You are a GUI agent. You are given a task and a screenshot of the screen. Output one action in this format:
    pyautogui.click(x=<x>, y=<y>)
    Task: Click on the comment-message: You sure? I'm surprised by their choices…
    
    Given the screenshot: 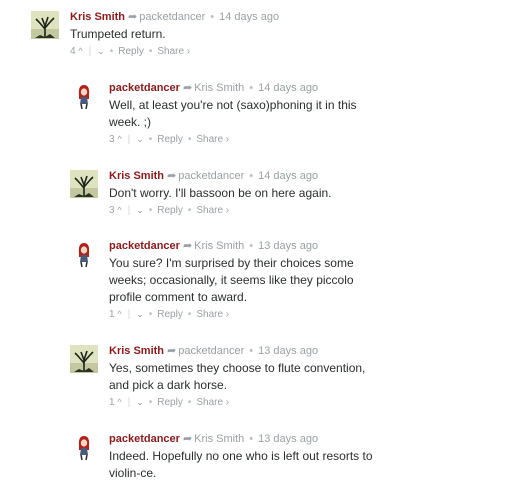 What is the action you would take?
    pyautogui.click(x=231, y=280)
    